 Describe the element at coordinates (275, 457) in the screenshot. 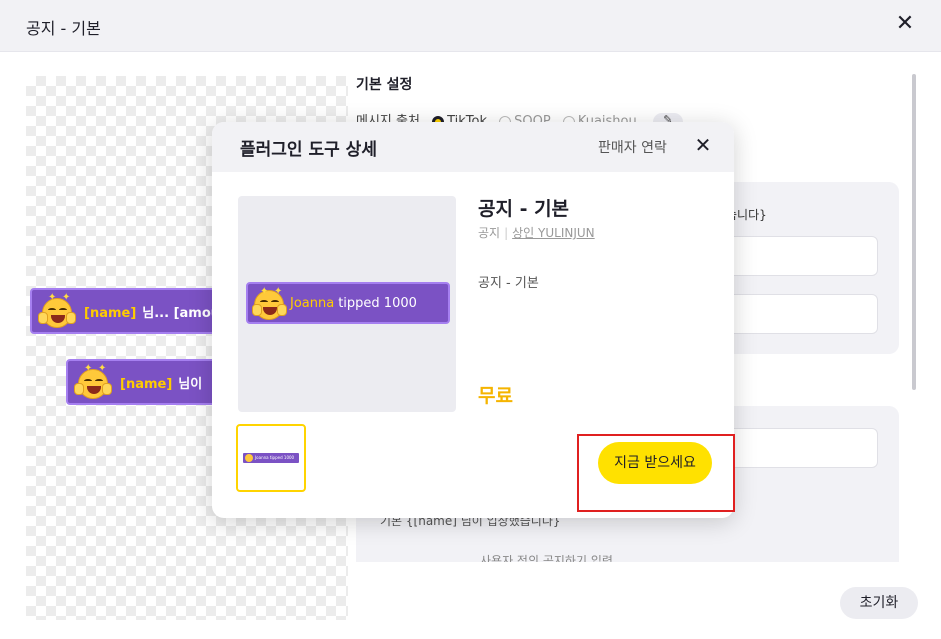

I see `thumb-text: Joanna tipped 1000` at that location.